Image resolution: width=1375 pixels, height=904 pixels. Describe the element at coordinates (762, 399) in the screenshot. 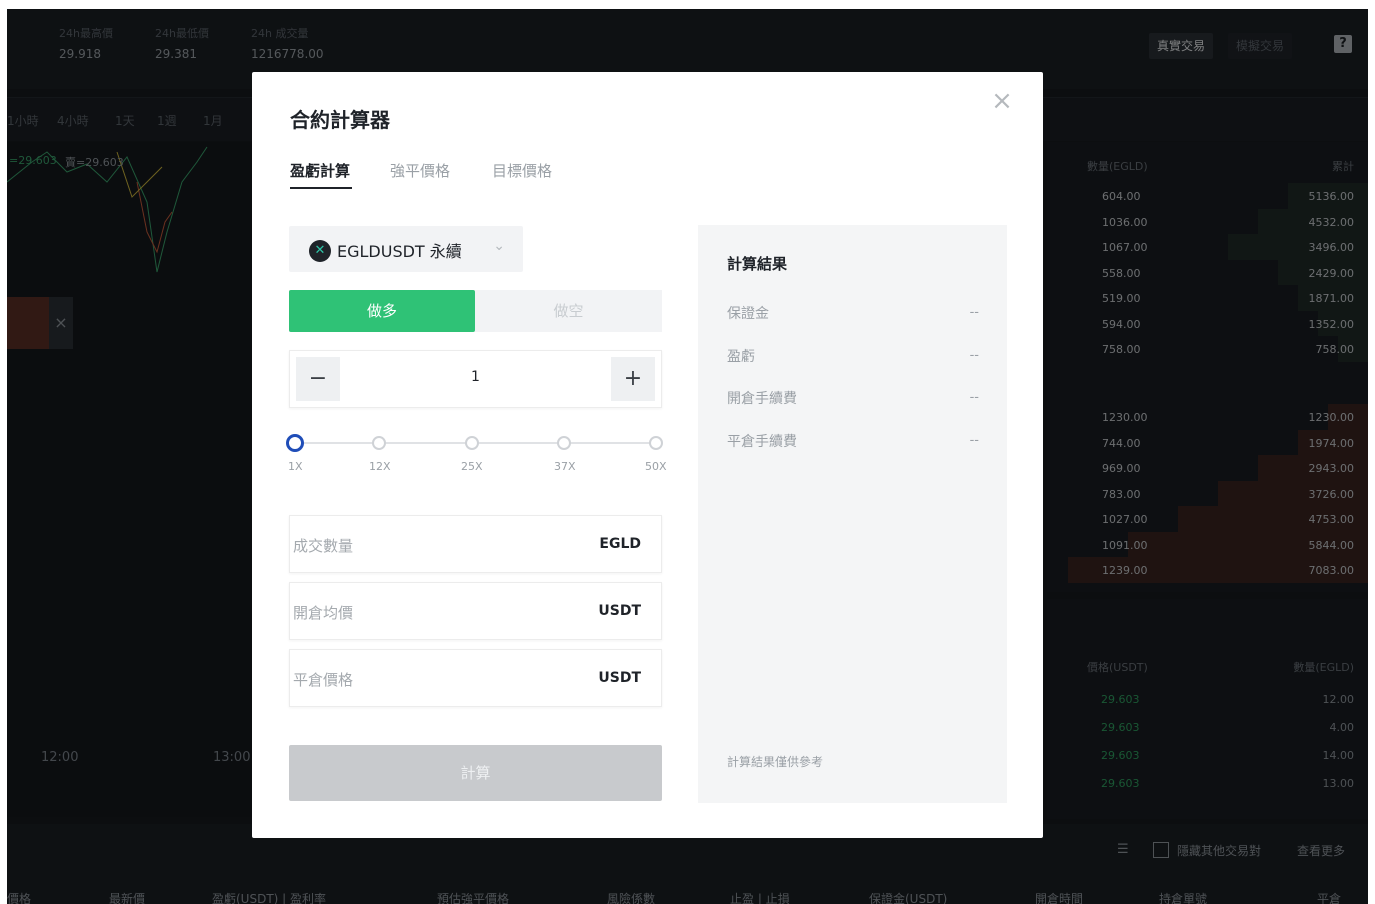

I see `result-label-open-fee: 開倉手續費` at that location.